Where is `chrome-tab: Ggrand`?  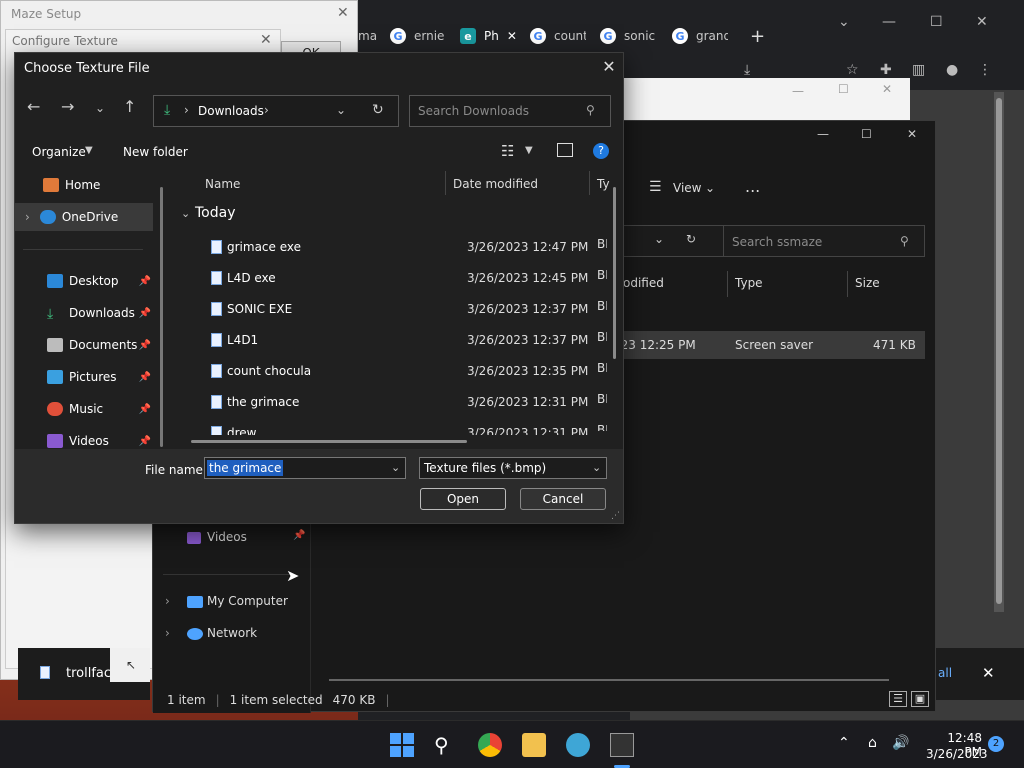
chrome-tab: Ggrand is located at coordinates (700, 36).